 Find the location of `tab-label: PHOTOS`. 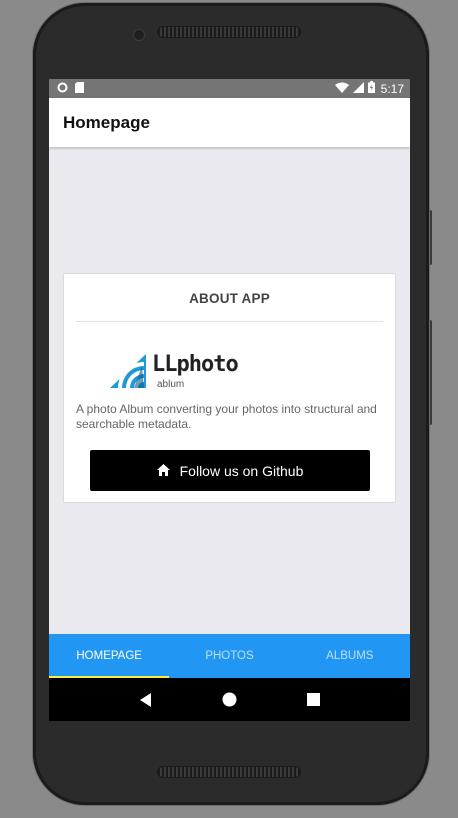

tab-label: PHOTOS is located at coordinates (229, 656).